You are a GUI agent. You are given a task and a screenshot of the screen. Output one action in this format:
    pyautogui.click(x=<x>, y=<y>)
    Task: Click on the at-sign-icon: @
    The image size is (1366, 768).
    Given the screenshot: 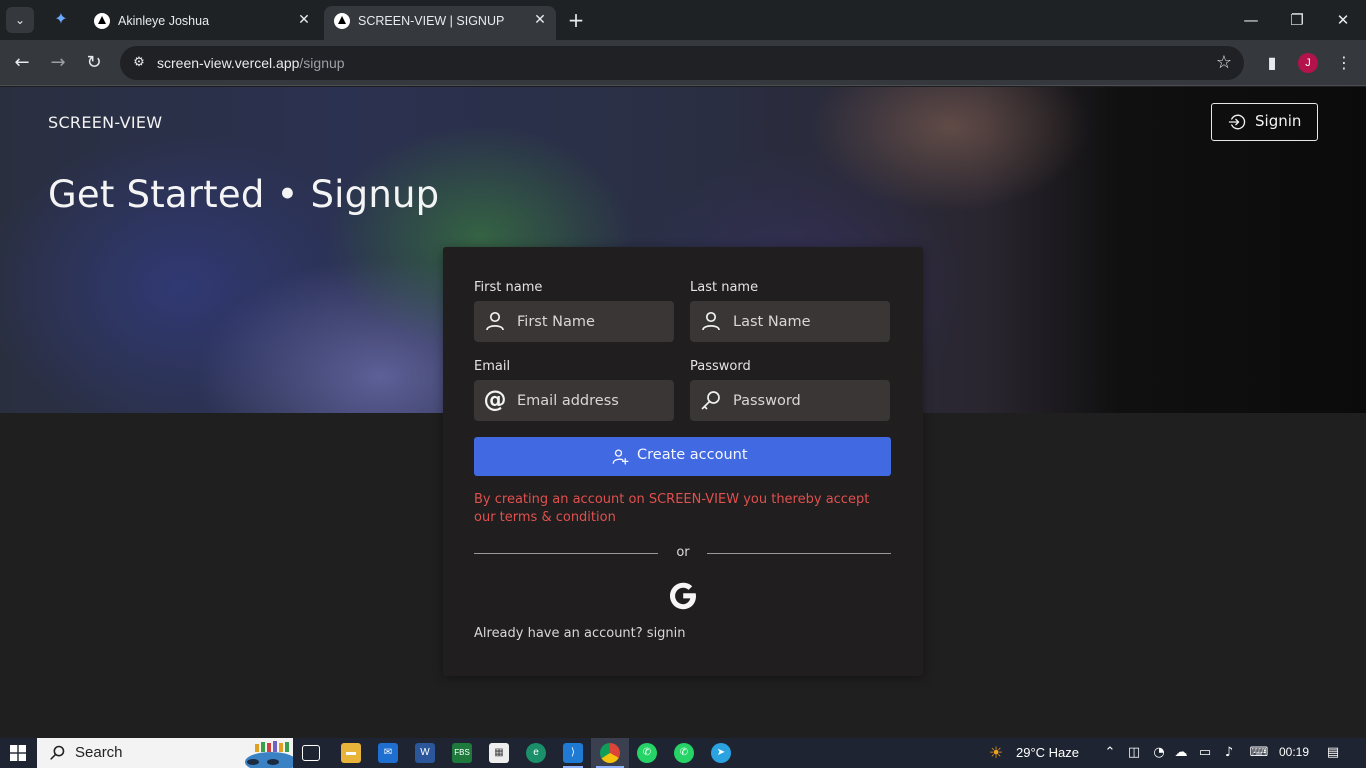 What is the action you would take?
    pyautogui.click(x=495, y=400)
    